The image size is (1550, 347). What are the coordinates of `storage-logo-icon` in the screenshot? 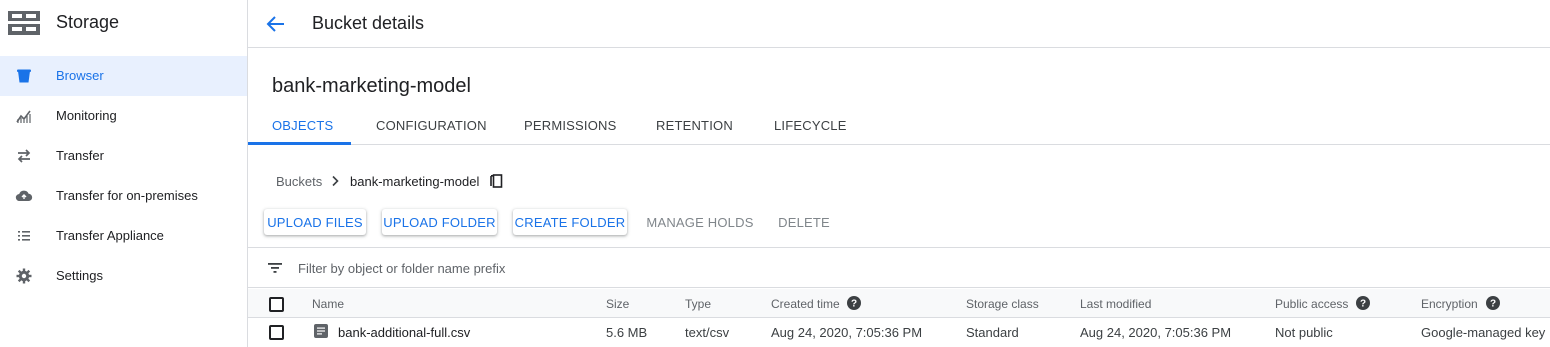 It's located at (24, 23).